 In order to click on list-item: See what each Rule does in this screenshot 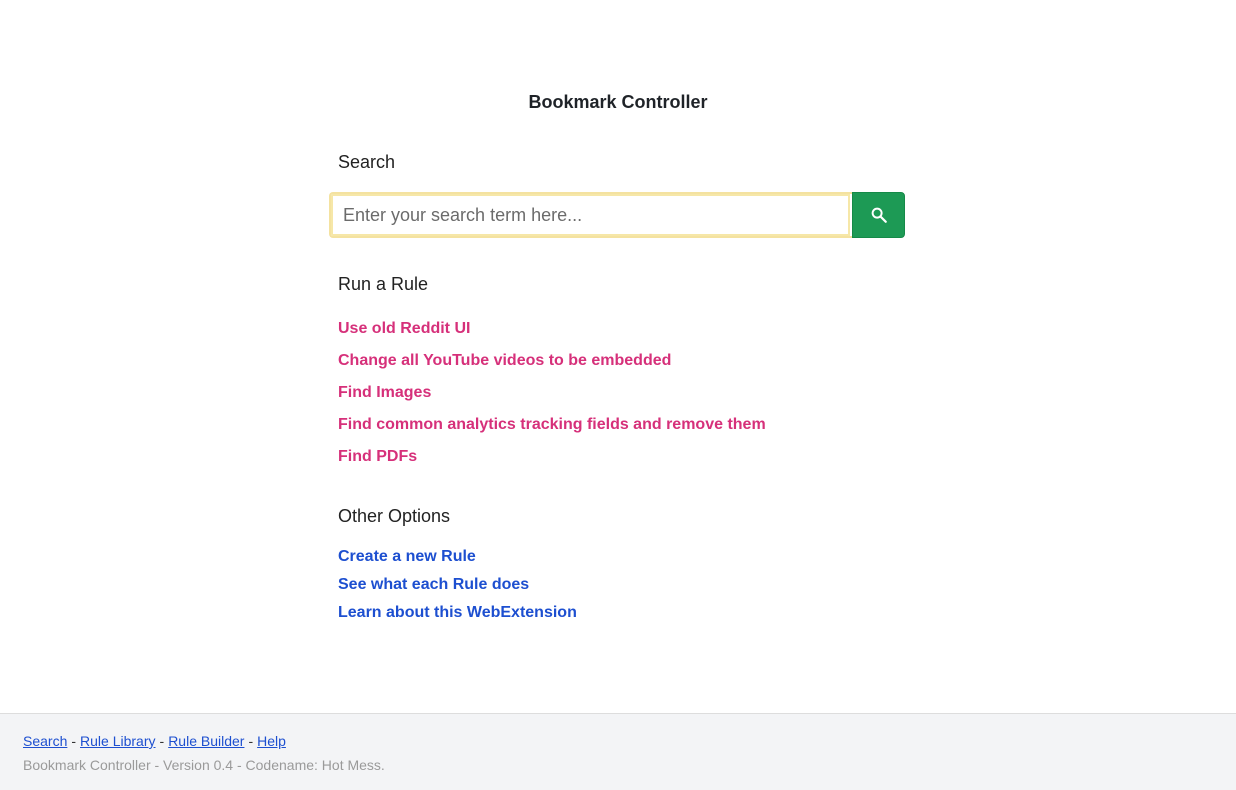, I will do `click(457, 587)`.